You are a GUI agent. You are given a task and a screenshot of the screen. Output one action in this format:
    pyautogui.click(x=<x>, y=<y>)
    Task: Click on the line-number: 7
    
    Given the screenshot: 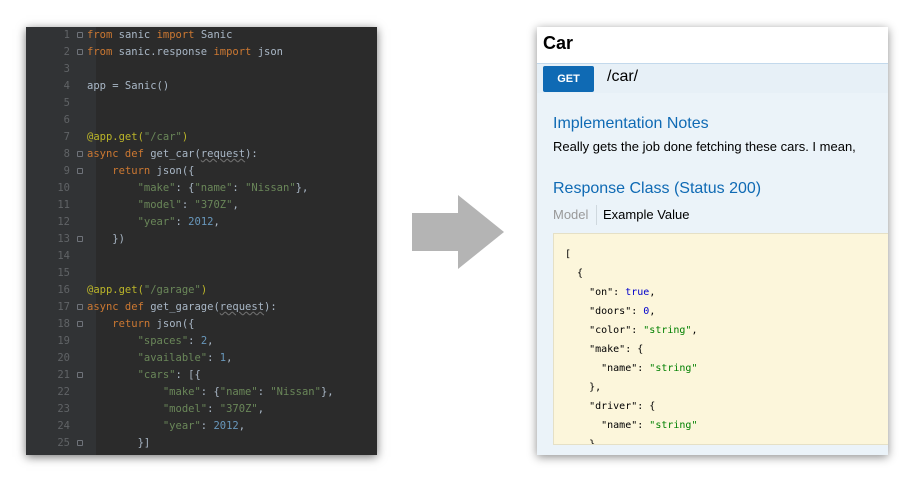 What is the action you would take?
    pyautogui.click(x=66, y=137)
    